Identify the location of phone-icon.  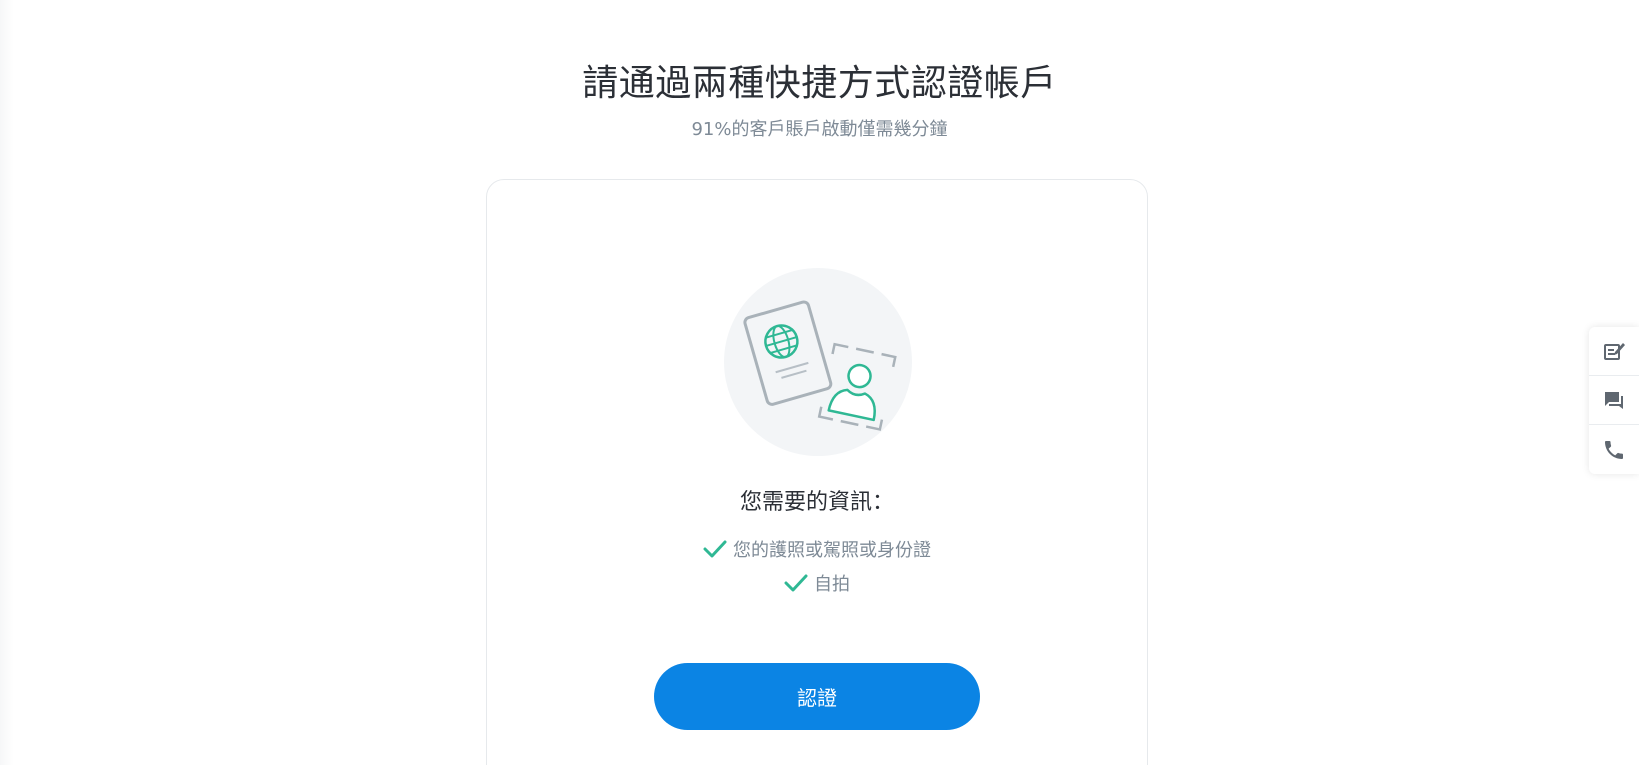
(1614, 449).